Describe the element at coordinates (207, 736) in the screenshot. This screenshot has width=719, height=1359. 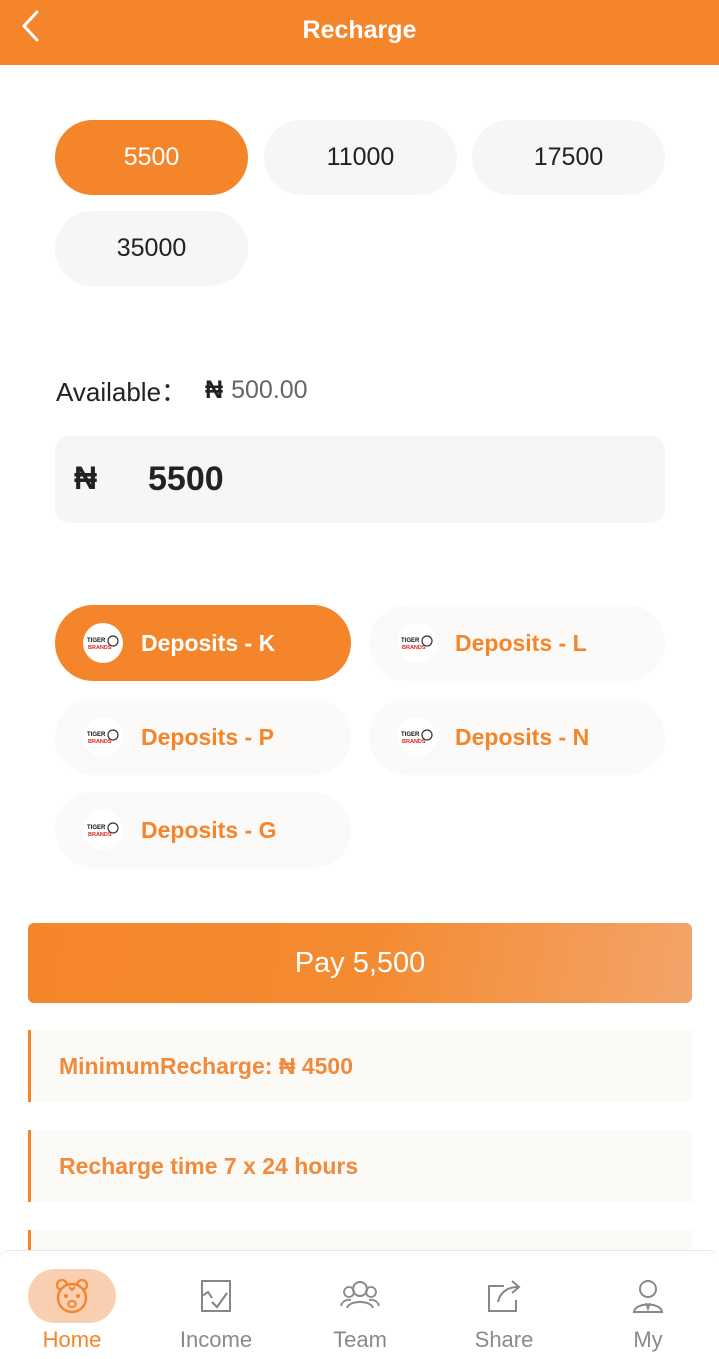
I see `channel-label: Deposits - P` at that location.